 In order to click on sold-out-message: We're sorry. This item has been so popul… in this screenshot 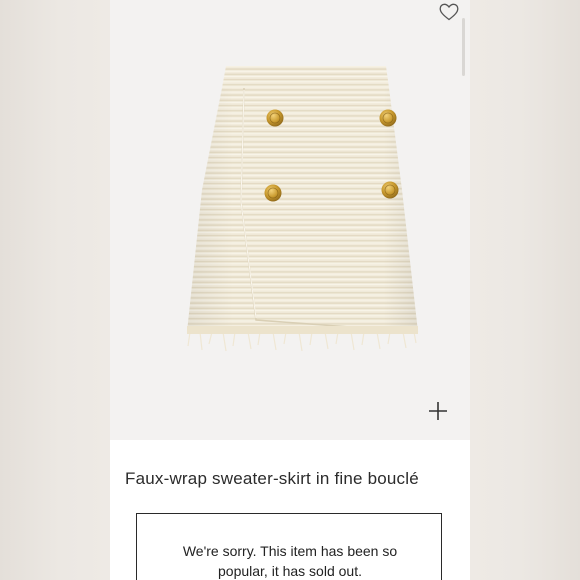, I will do `click(290, 561)`.